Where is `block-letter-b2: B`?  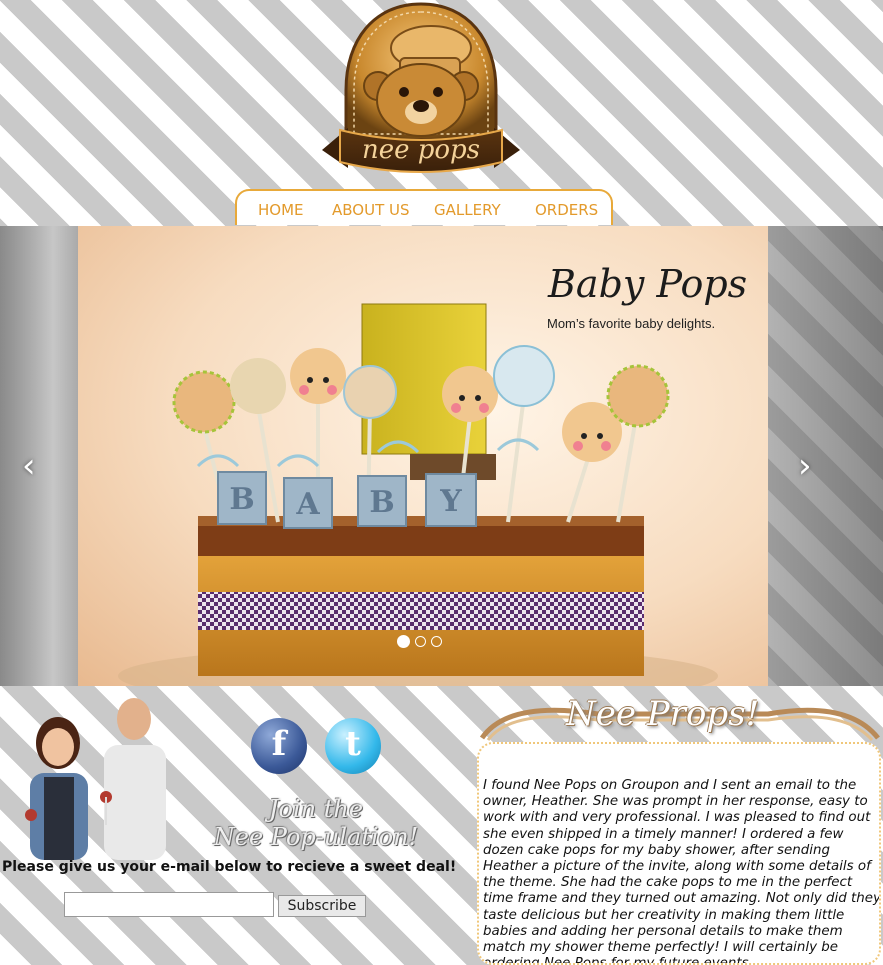
block-letter-b2: B is located at coordinates (381, 502).